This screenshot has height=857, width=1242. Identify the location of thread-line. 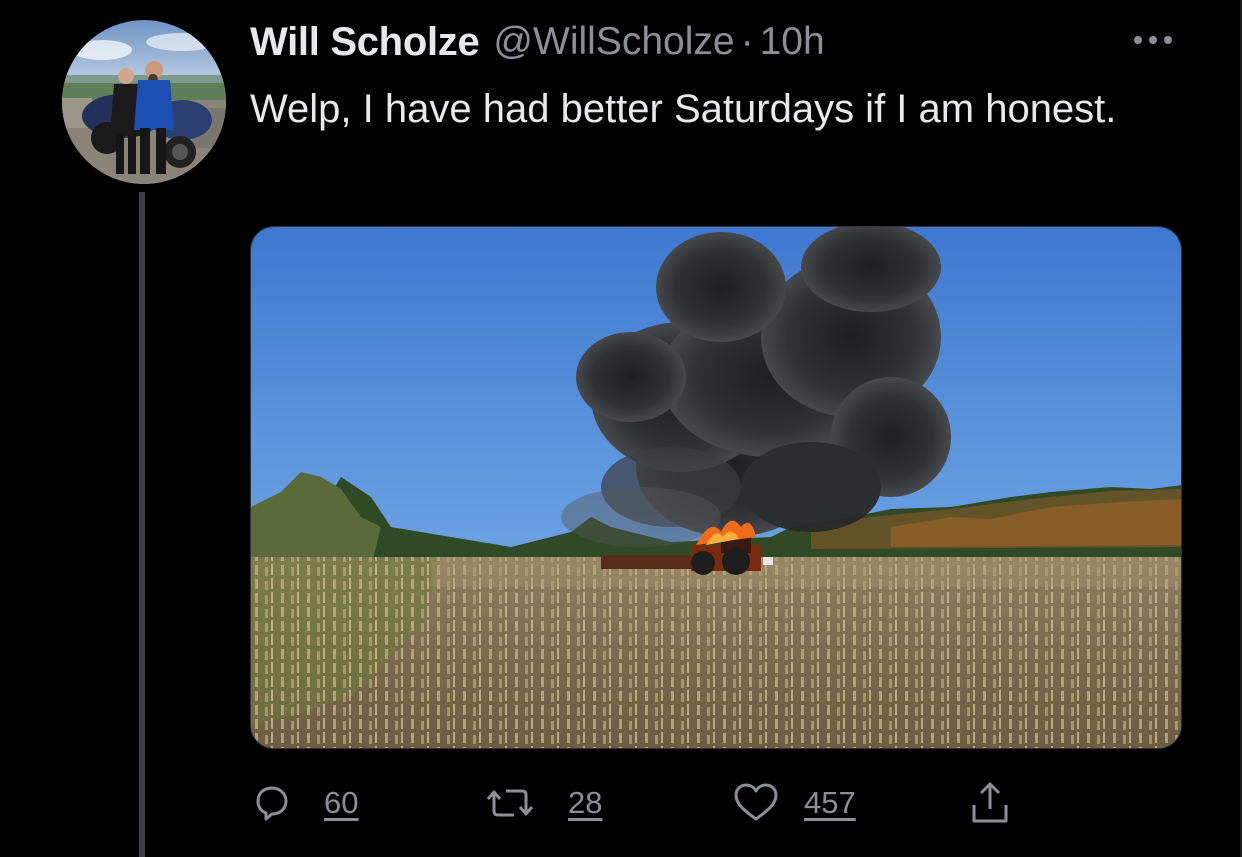
(142, 524).